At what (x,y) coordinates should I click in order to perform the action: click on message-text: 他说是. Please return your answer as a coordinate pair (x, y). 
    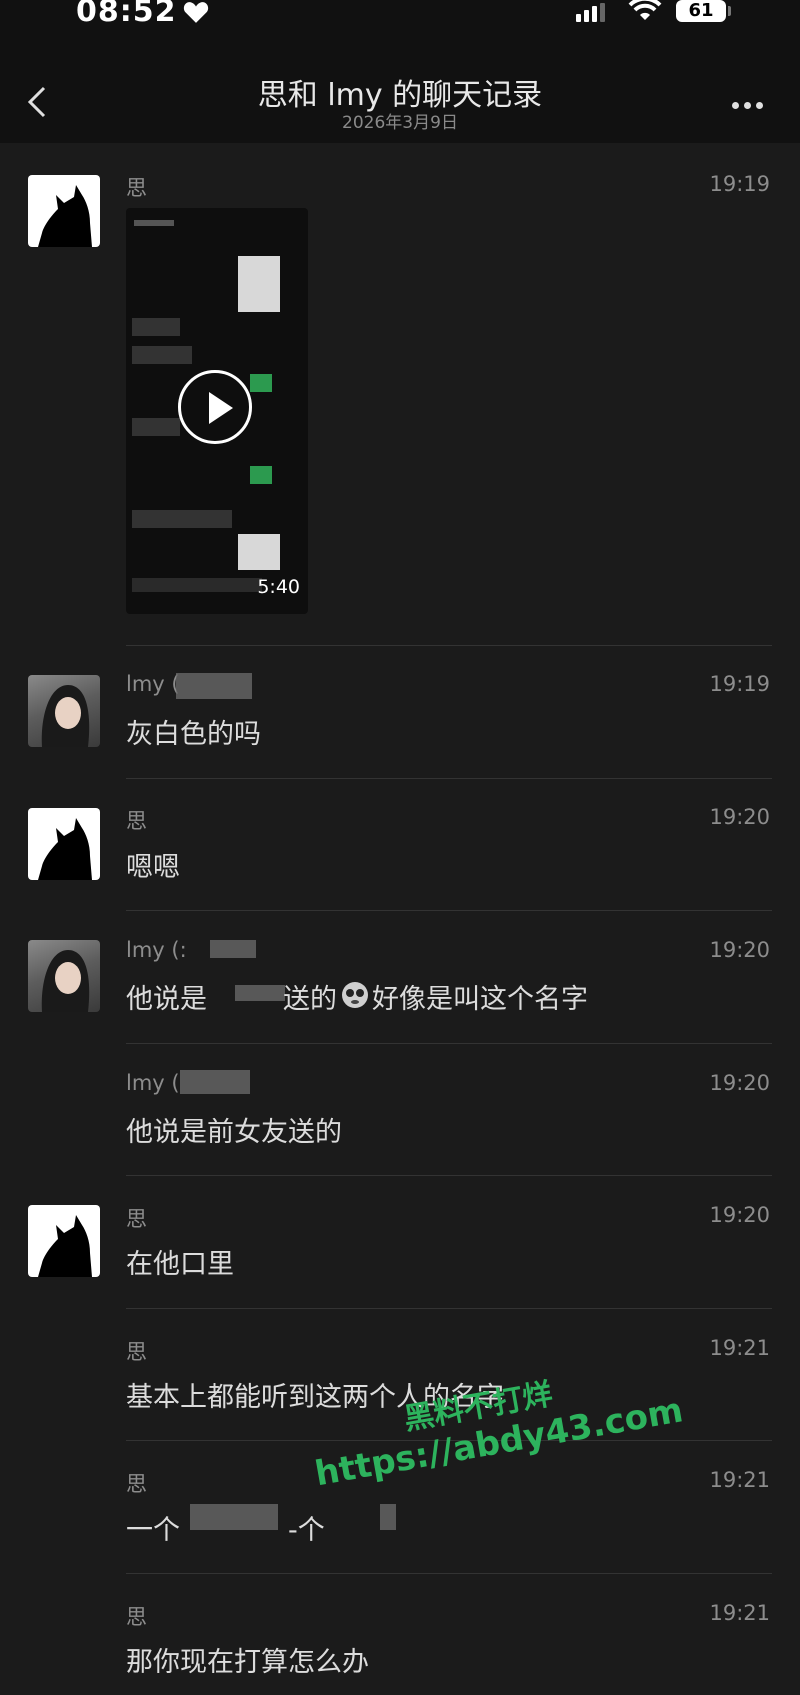
    Looking at the image, I should click on (166, 999).